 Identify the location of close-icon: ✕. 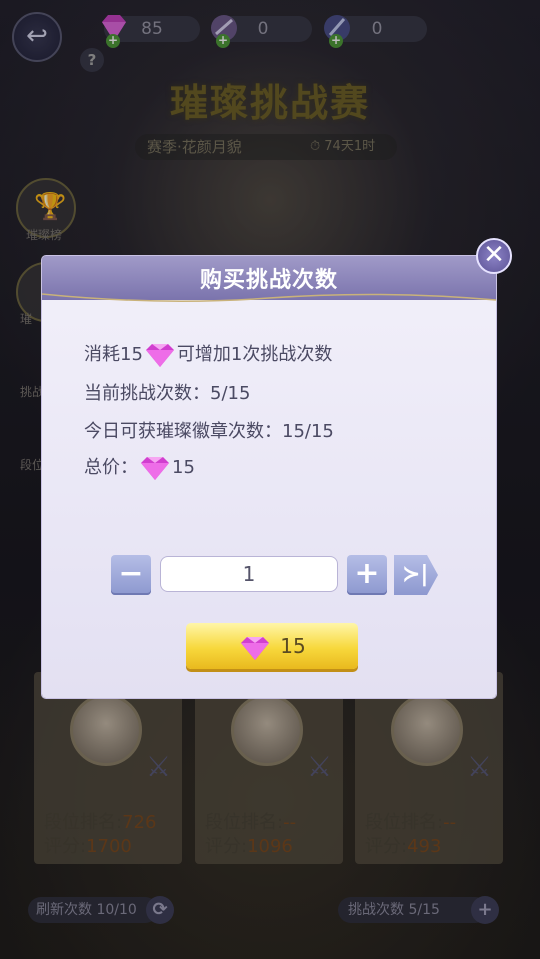
(494, 255).